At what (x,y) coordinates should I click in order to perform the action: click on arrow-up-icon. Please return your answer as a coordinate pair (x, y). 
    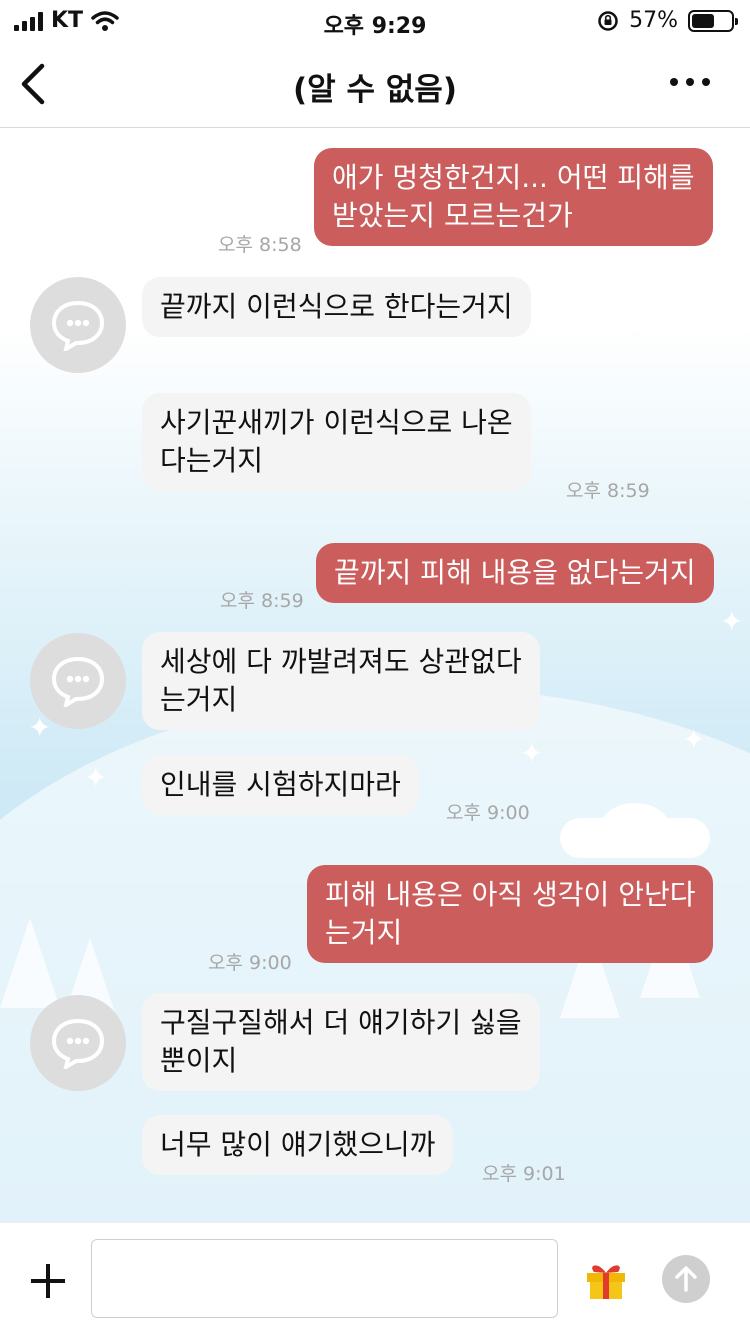
    Looking at the image, I should click on (686, 1279).